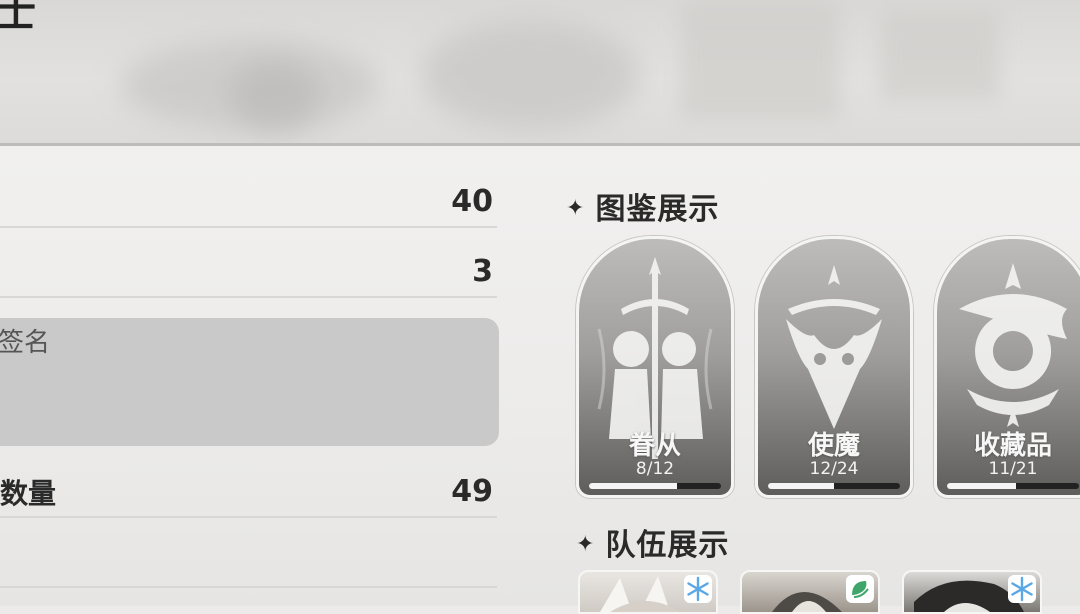  Describe the element at coordinates (472, 201) in the screenshot. I see `stat-value: 40` at that location.